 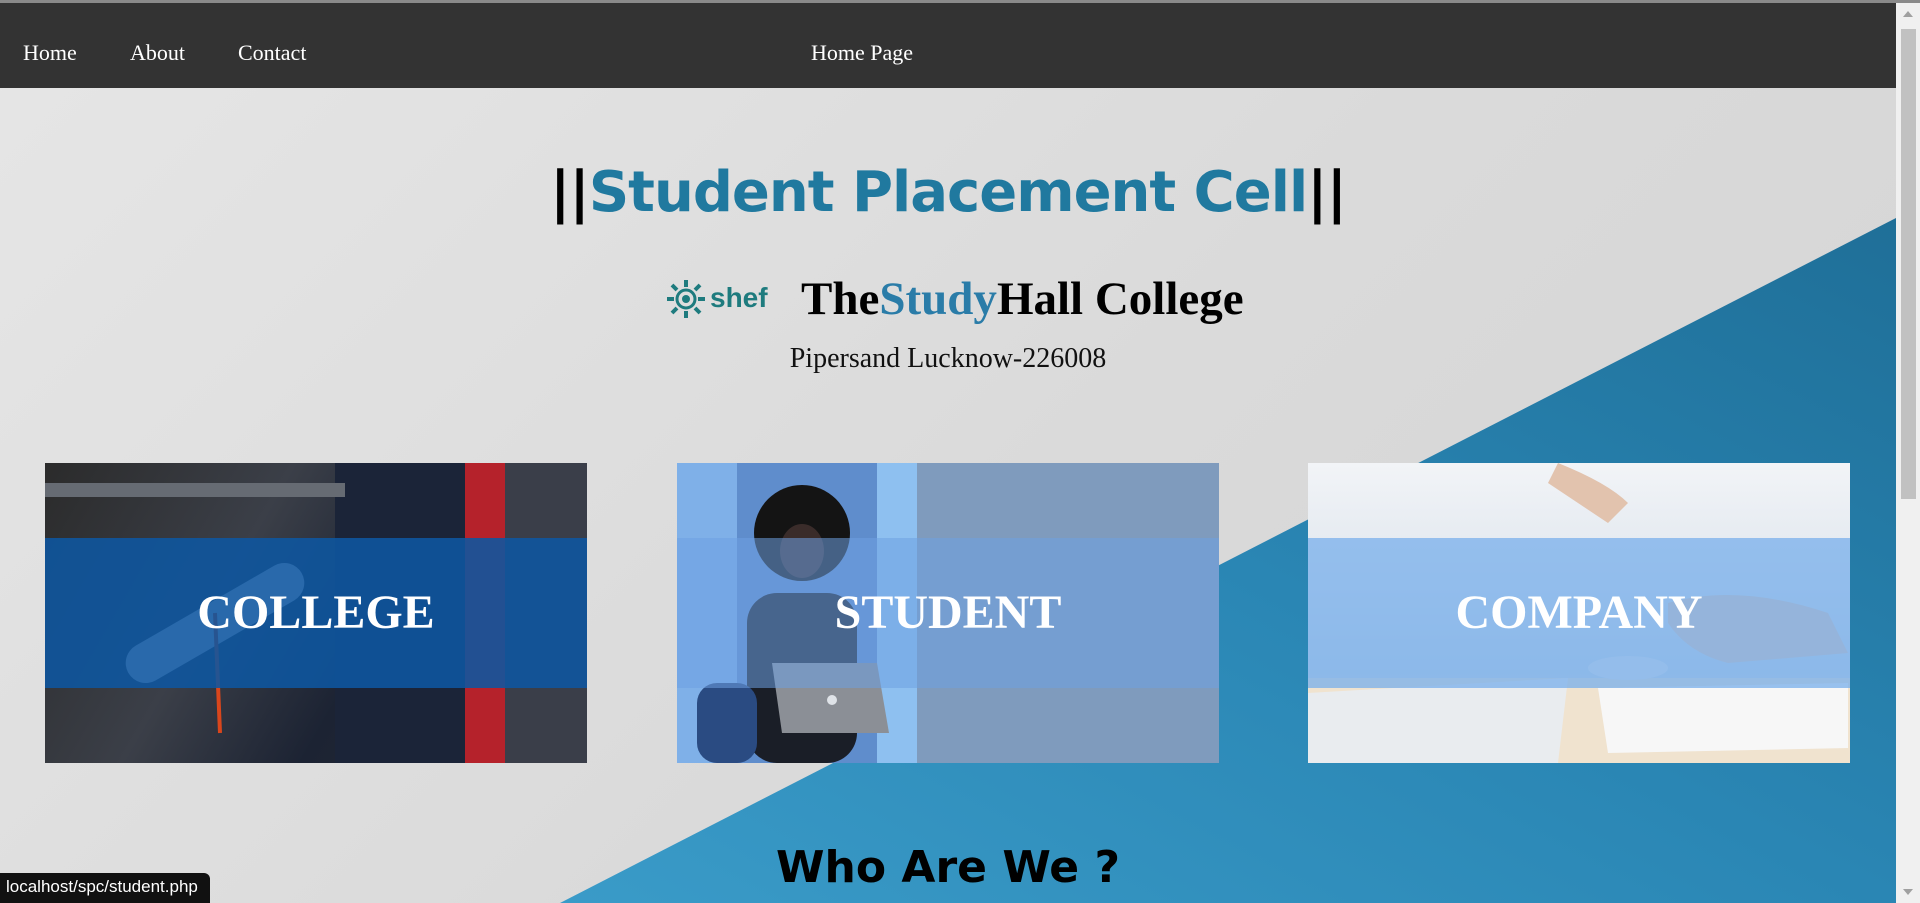 I want to click on college-name-study: Study, so click(x=938, y=299).